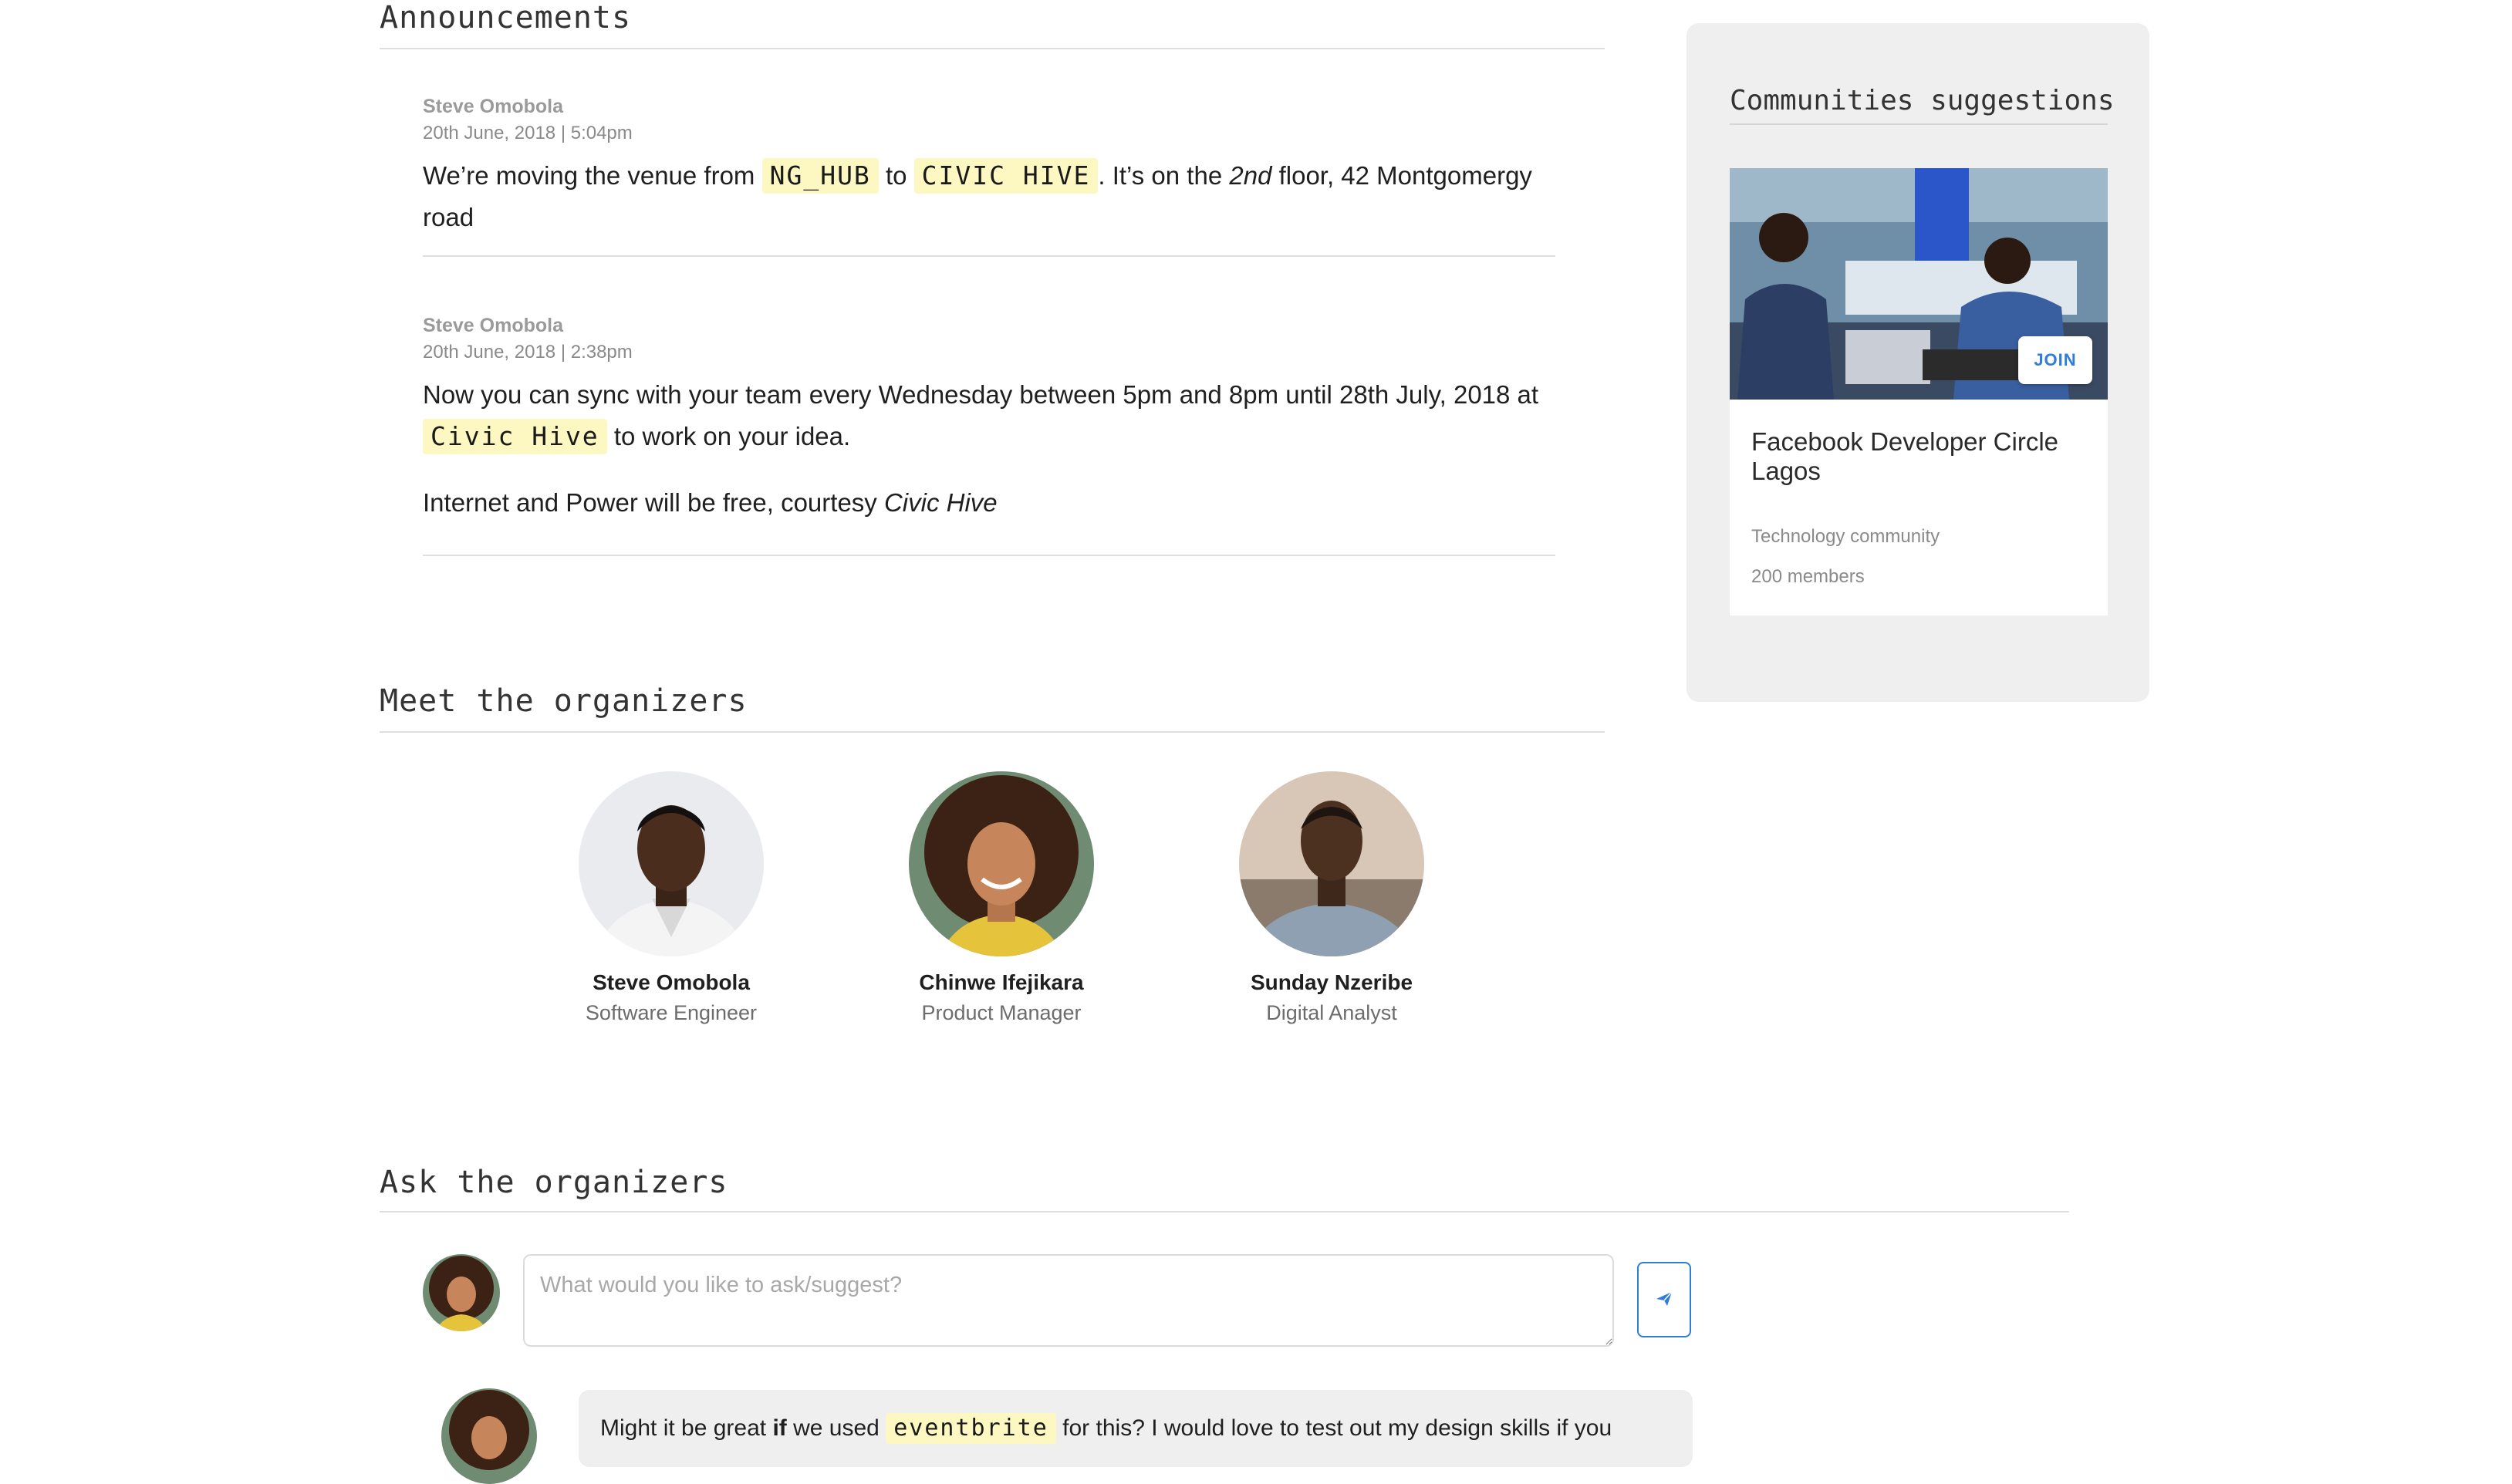  I want to click on current-user-avatar, so click(462, 1292).